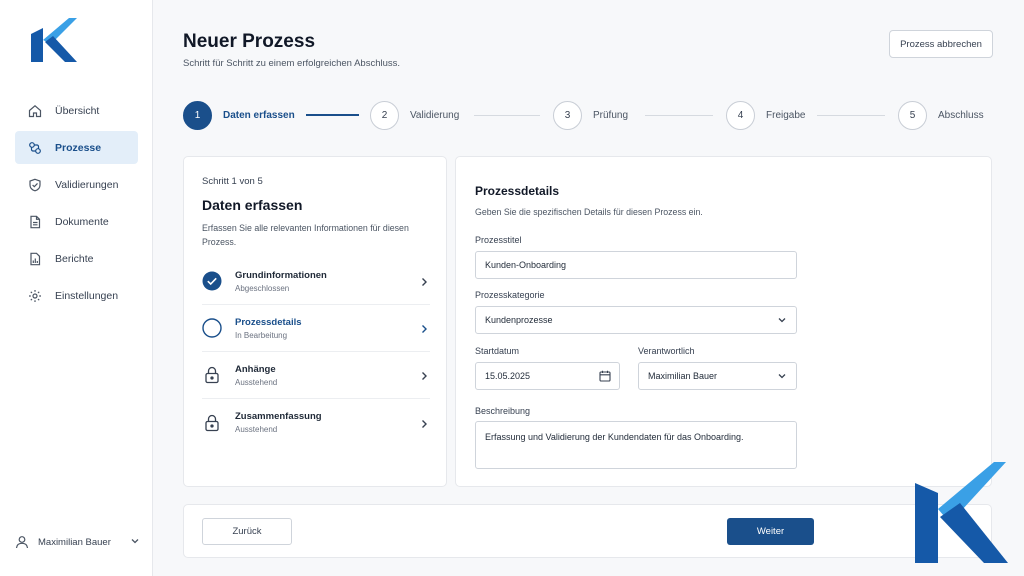 The width and height of the screenshot is (1024, 576). I want to click on sidebar-item-label: Einstellungen, so click(87, 295).